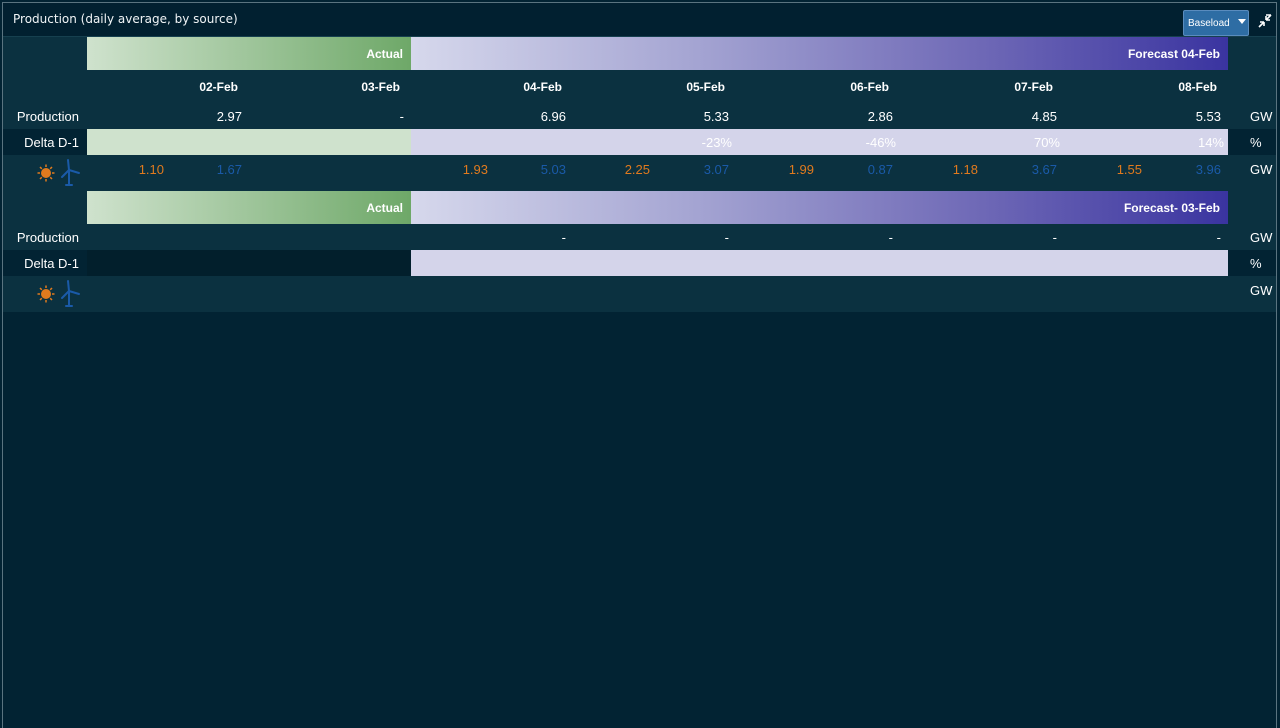 This screenshot has height=728, width=1280. Describe the element at coordinates (151, 169) in the screenshot. I see `solar-value: 1.10` at that location.